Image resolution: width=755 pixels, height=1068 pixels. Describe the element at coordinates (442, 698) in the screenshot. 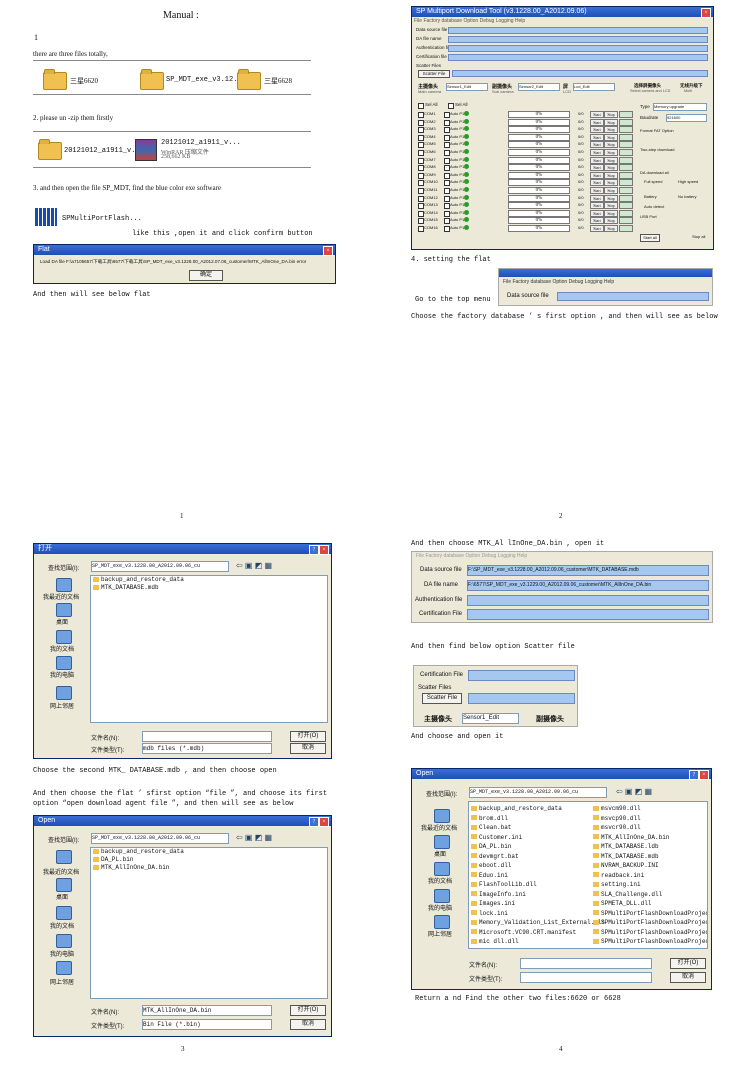

I see `scatter-file-button: Scatter File` at that location.